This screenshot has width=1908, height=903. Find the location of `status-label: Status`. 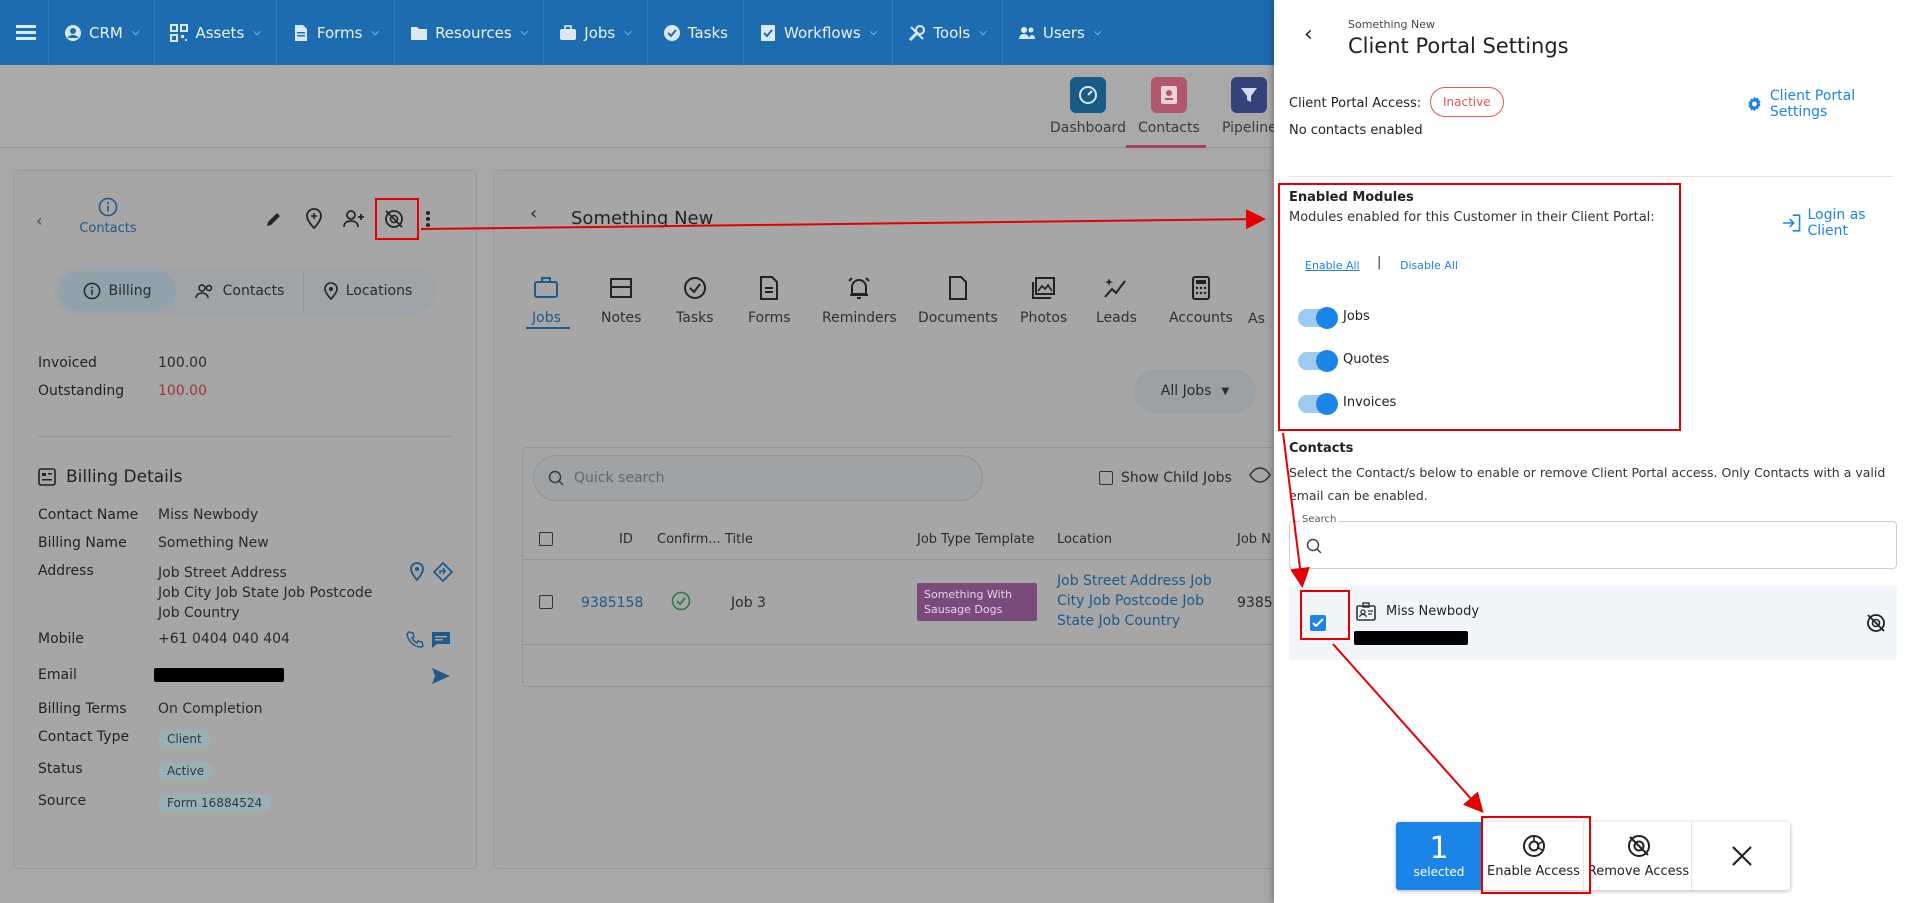

status-label: Status is located at coordinates (60, 769).